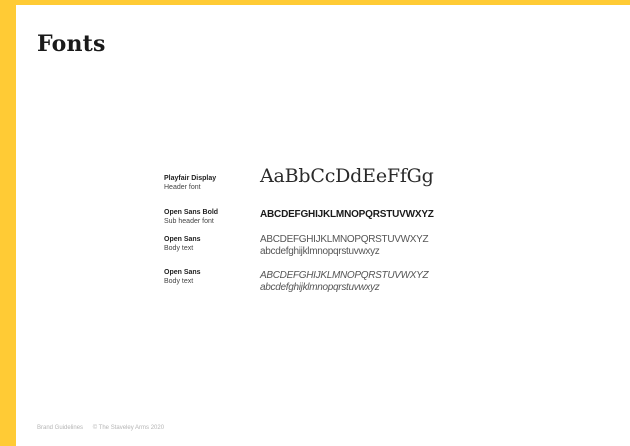 The image size is (630, 446). Describe the element at coordinates (128, 428) in the screenshot. I see `footer-copyright: © The Staveley Arms 2020` at that location.